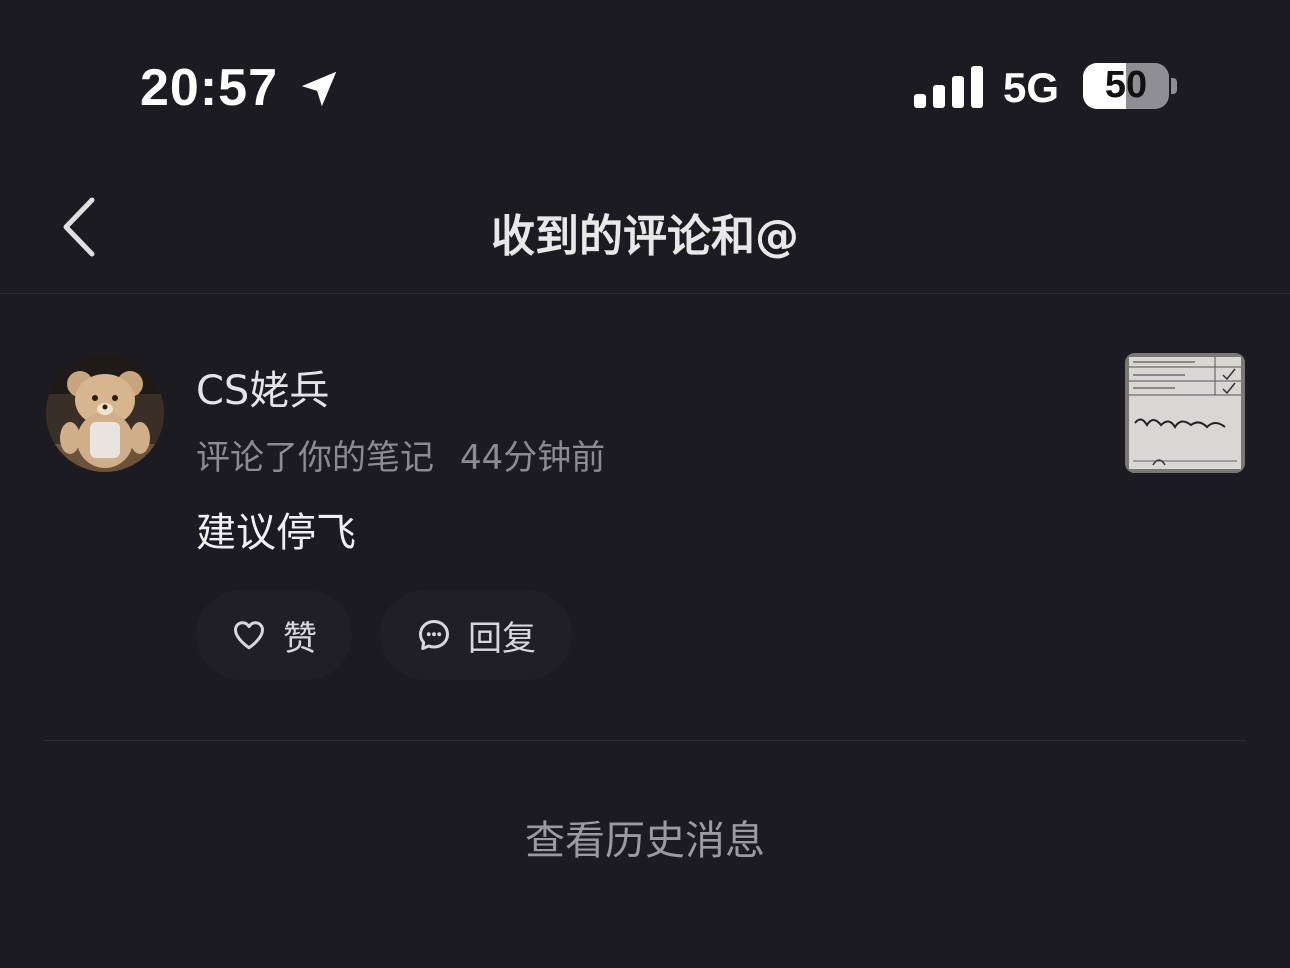  Describe the element at coordinates (645, 740) in the screenshot. I see `item-divider` at that location.